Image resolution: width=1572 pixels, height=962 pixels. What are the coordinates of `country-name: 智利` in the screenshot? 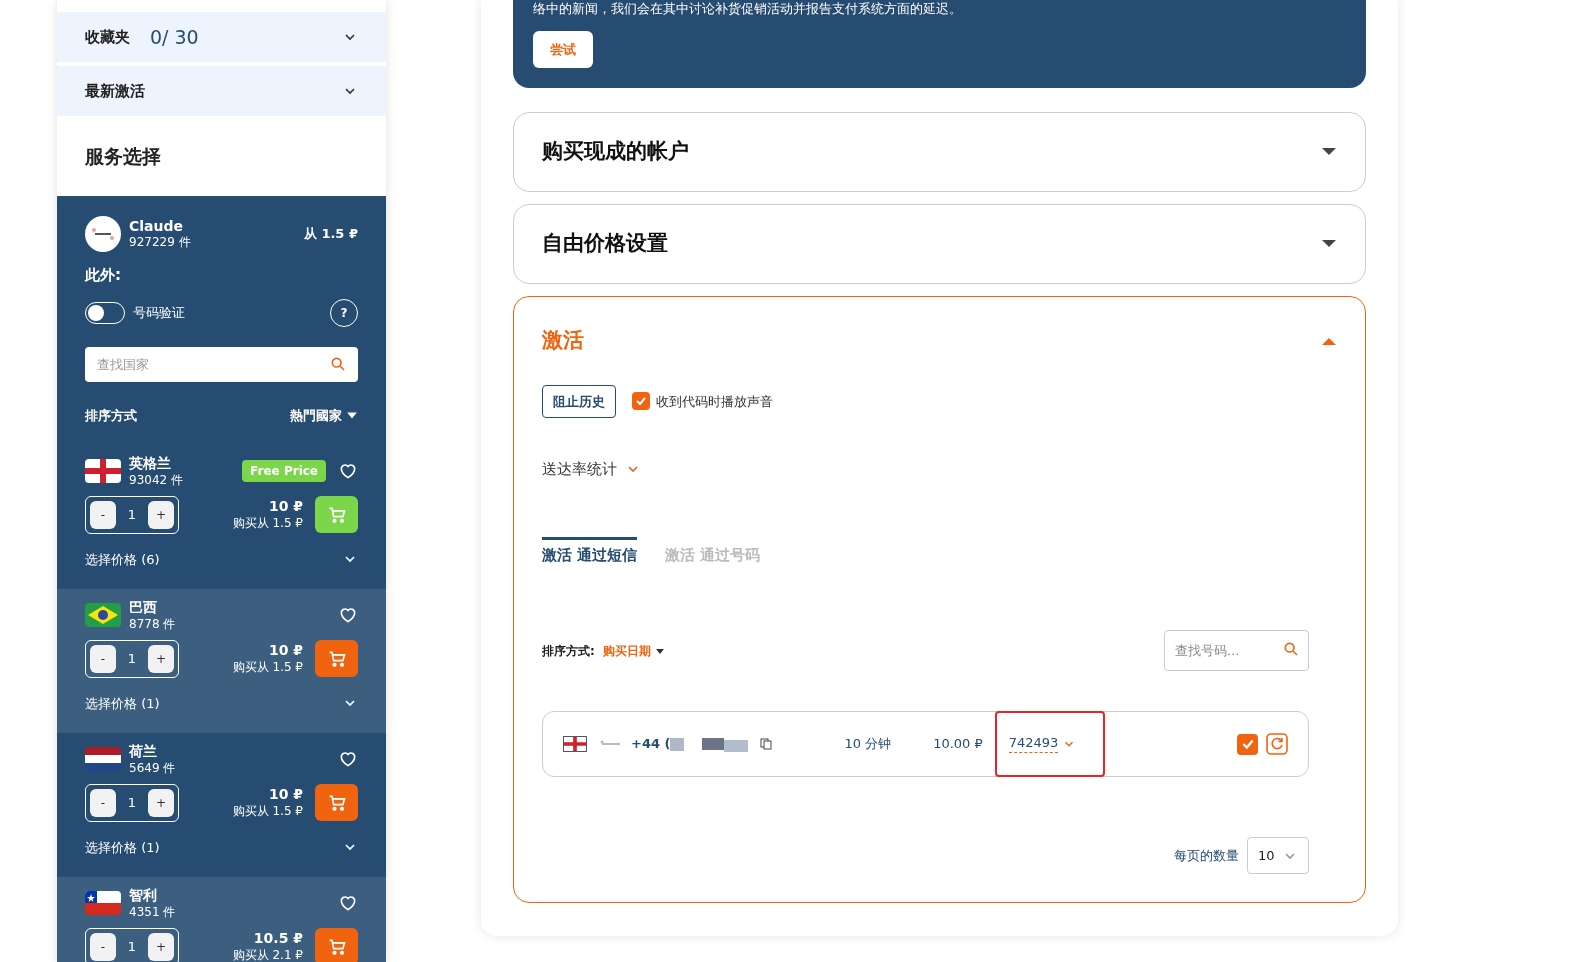 It's located at (143, 896).